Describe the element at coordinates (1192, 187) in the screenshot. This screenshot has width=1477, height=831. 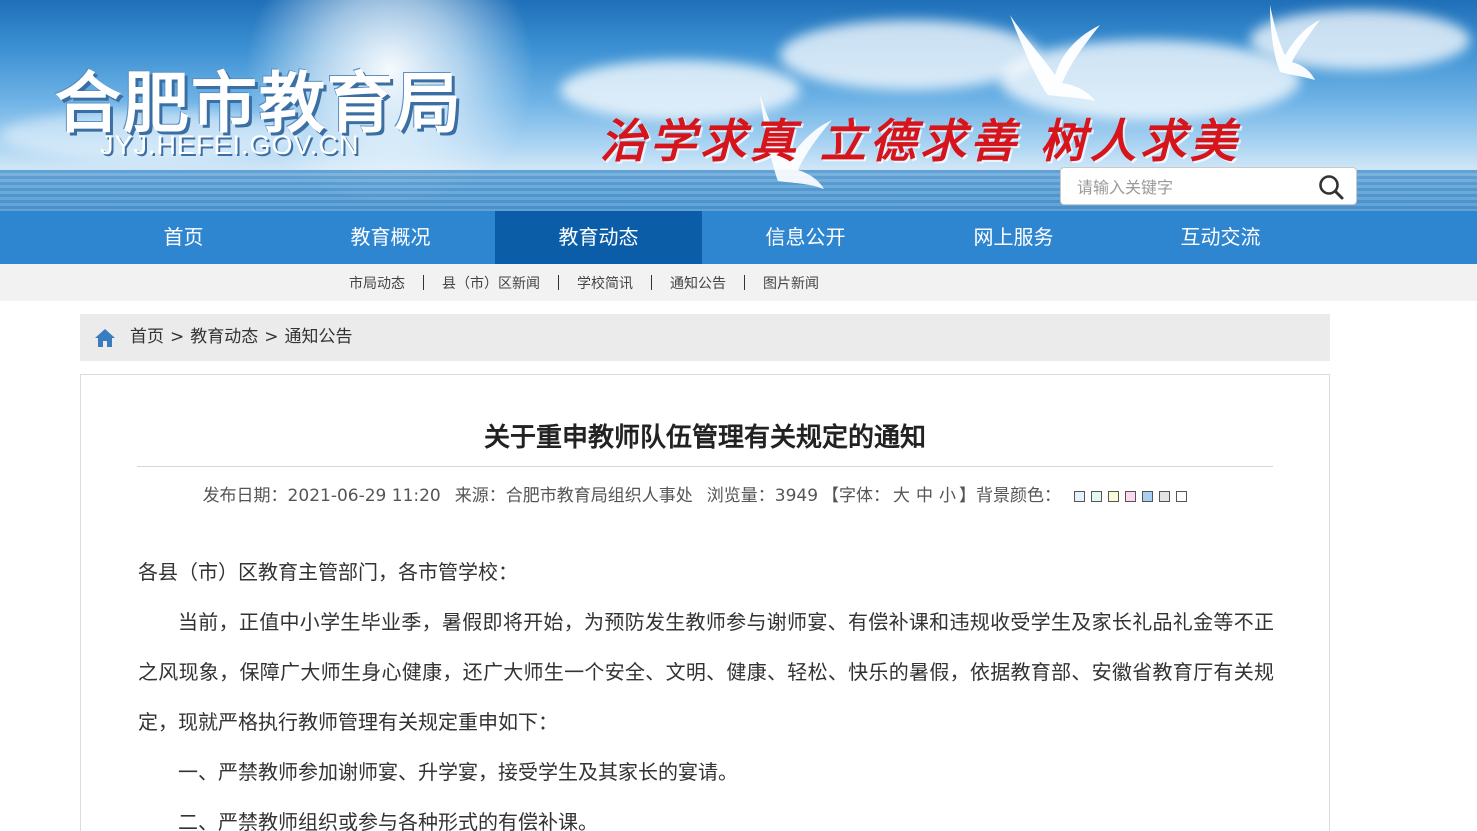
I see `search-input` at that location.